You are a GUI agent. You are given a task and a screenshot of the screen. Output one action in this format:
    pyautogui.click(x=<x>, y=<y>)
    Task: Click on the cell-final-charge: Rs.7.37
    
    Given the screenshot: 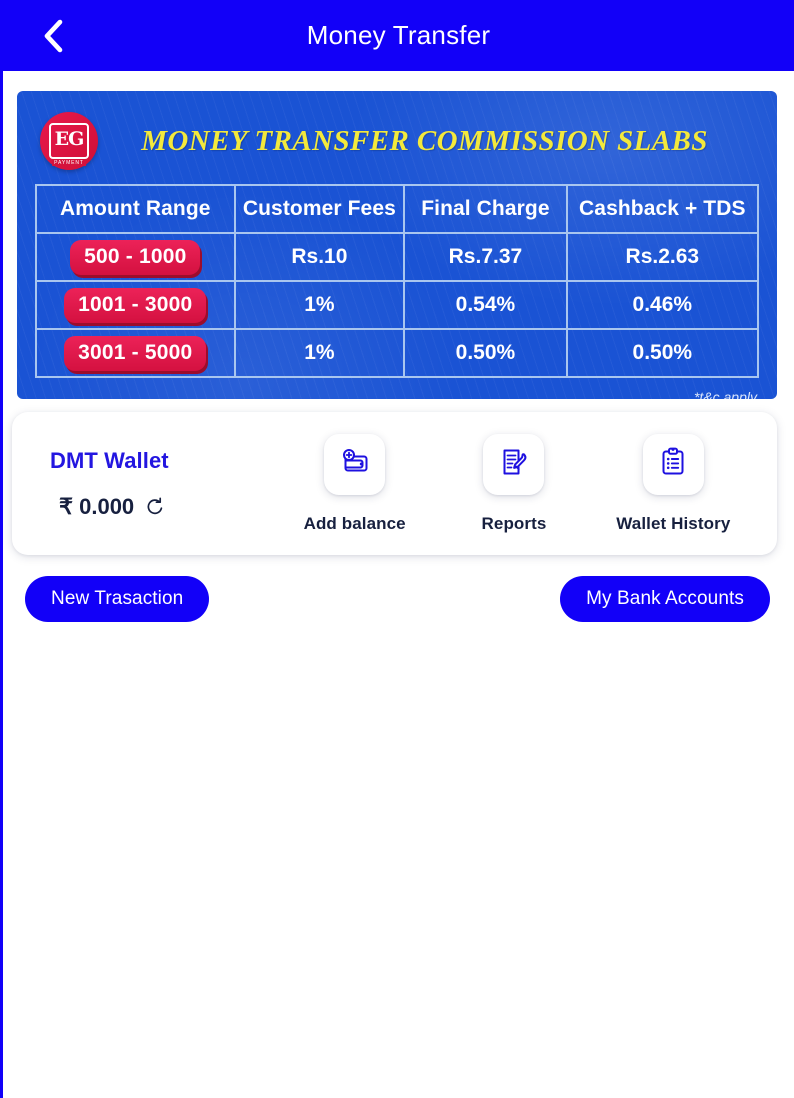 What is the action you would take?
    pyautogui.click(x=485, y=257)
    